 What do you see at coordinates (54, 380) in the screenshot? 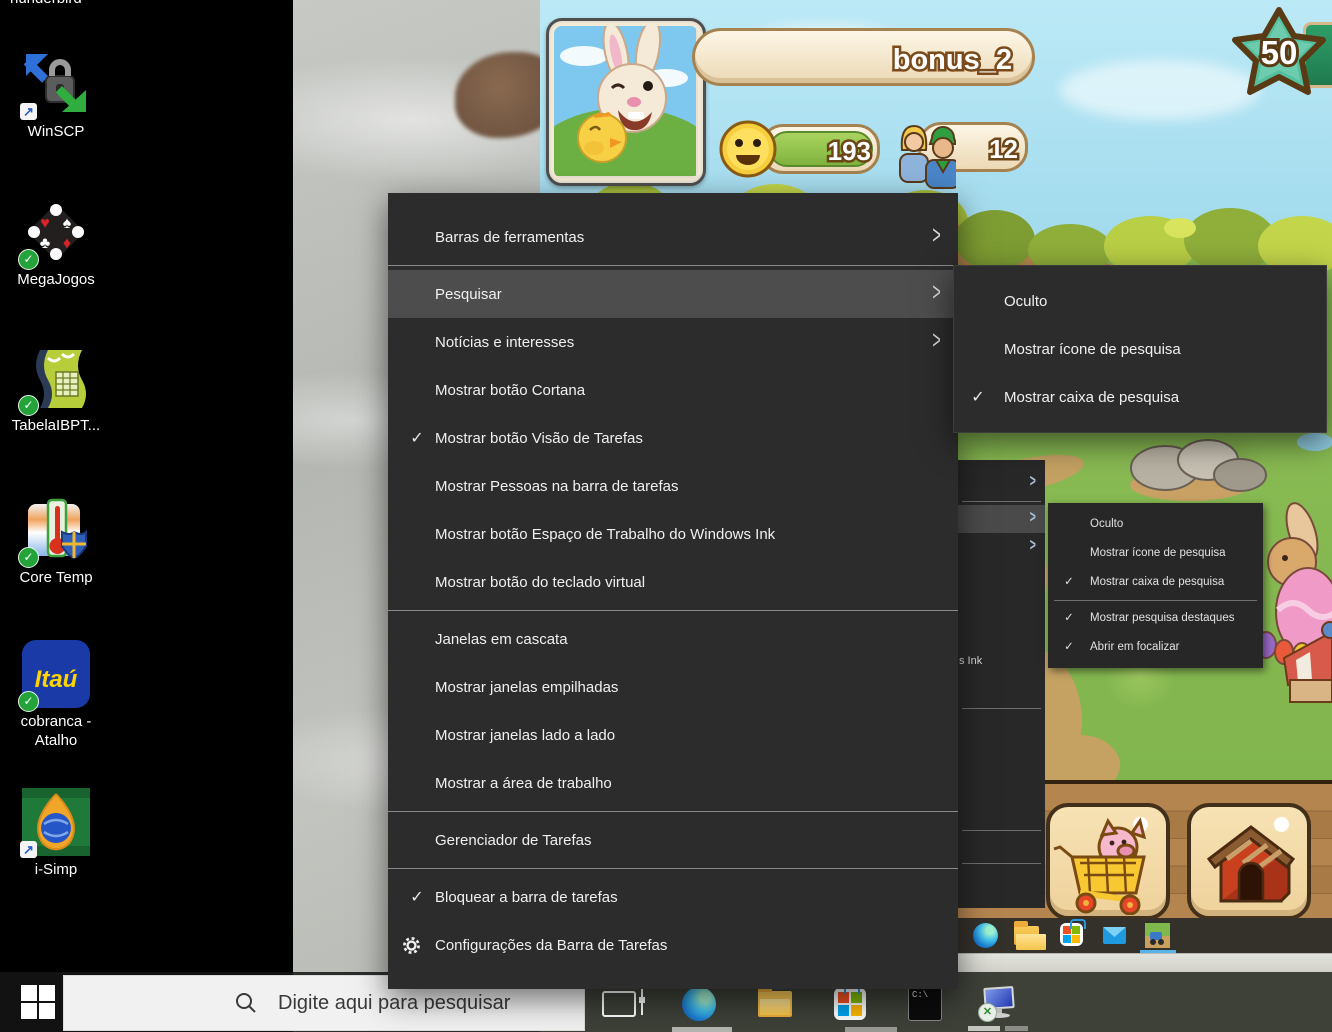
I see `tabelaibpt-icon` at bounding box center [54, 380].